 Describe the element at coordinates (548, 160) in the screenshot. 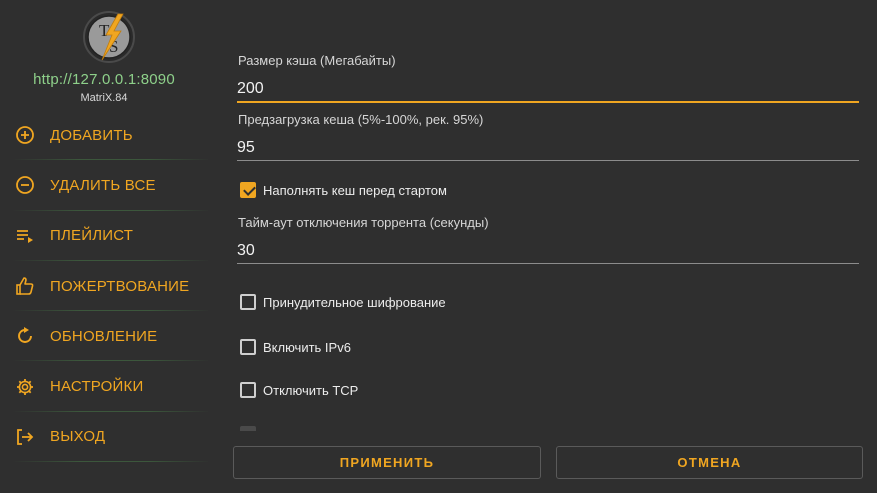

I see `preload-underline` at that location.